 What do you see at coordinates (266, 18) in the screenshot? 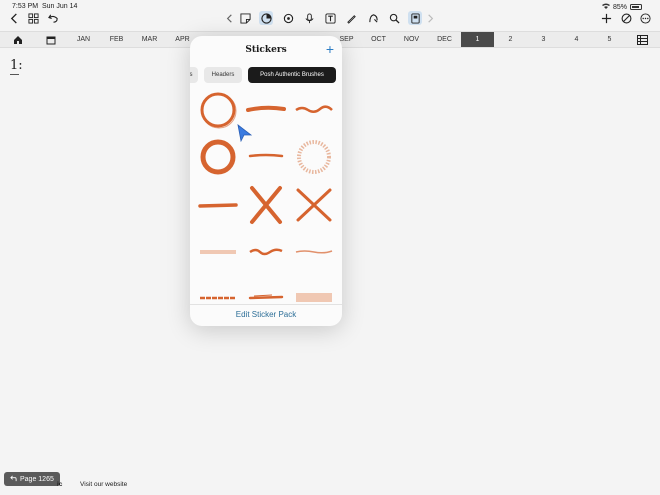
I see `sticker-icon` at bounding box center [266, 18].